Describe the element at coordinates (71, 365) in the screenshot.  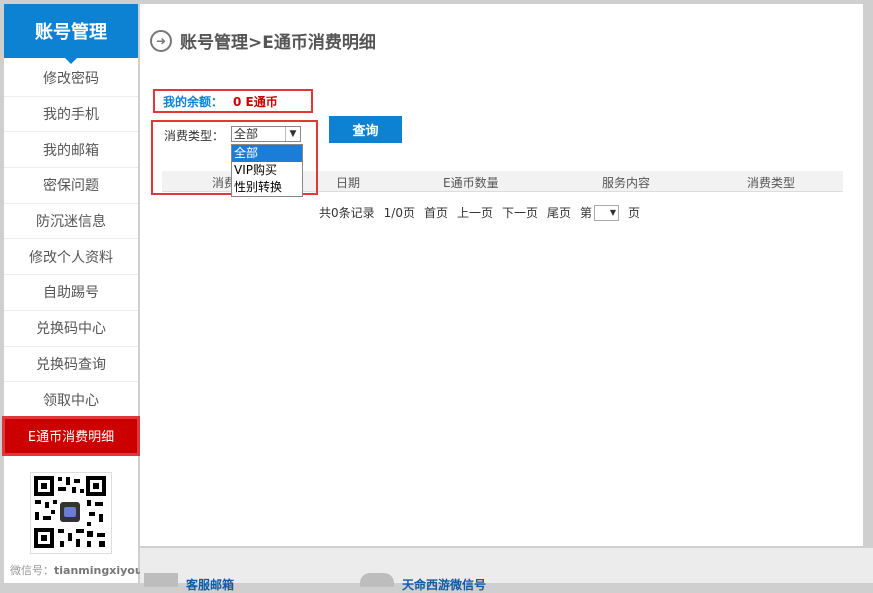
I see `sidebar-item-redeem-query: 兑换码查询` at that location.